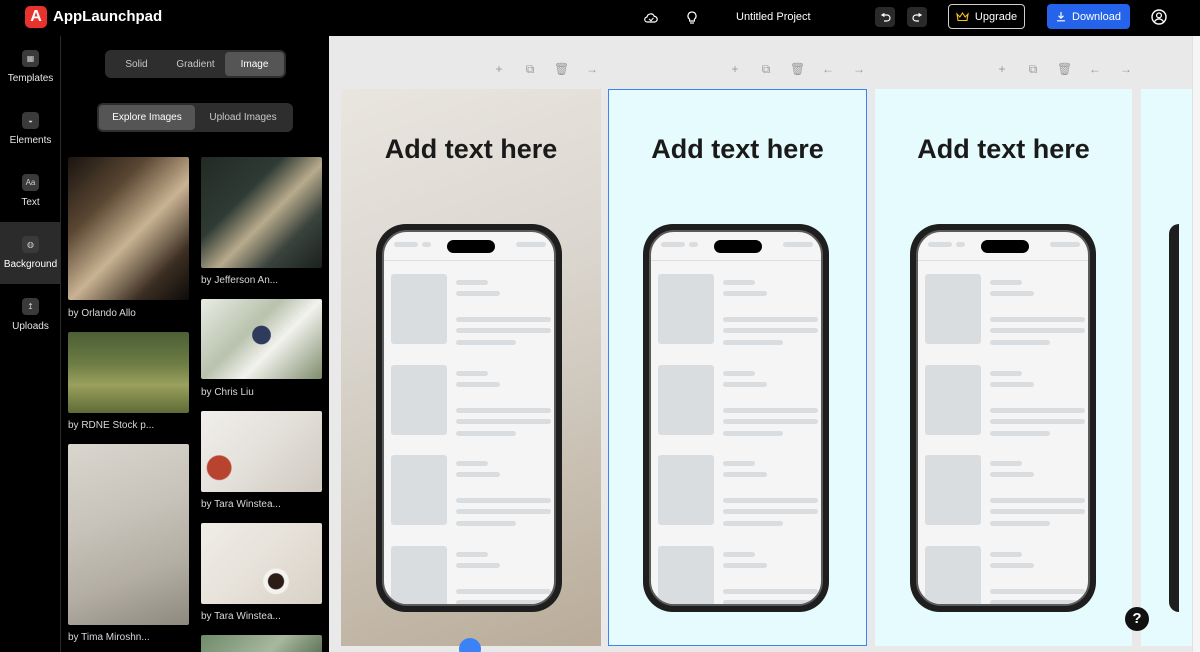 This screenshot has width=1200, height=652. Describe the element at coordinates (30, 326) in the screenshot. I see `sidebar-item-label: Uploads` at that location.